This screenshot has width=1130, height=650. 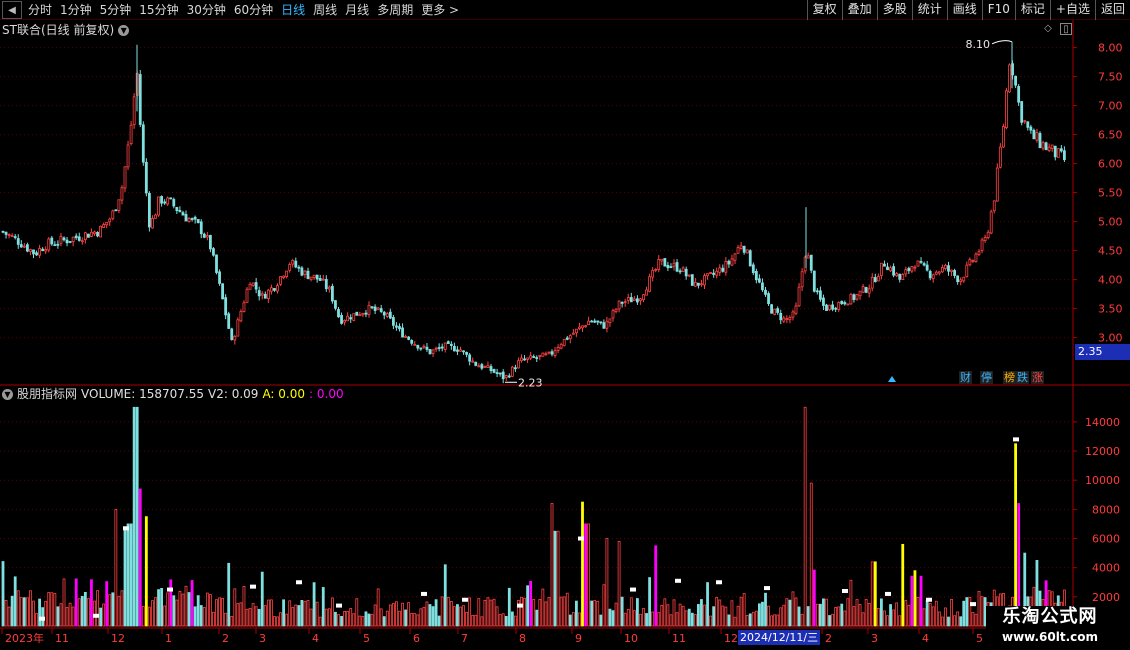 I want to click on x-tick-label-2: 12, so click(x=118, y=638).